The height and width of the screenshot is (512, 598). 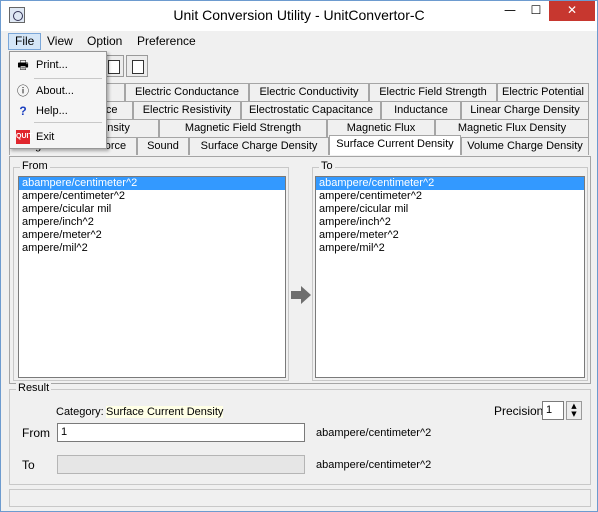 What do you see at coordinates (181, 464) in the screenshot?
I see `to-value-output` at bounding box center [181, 464].